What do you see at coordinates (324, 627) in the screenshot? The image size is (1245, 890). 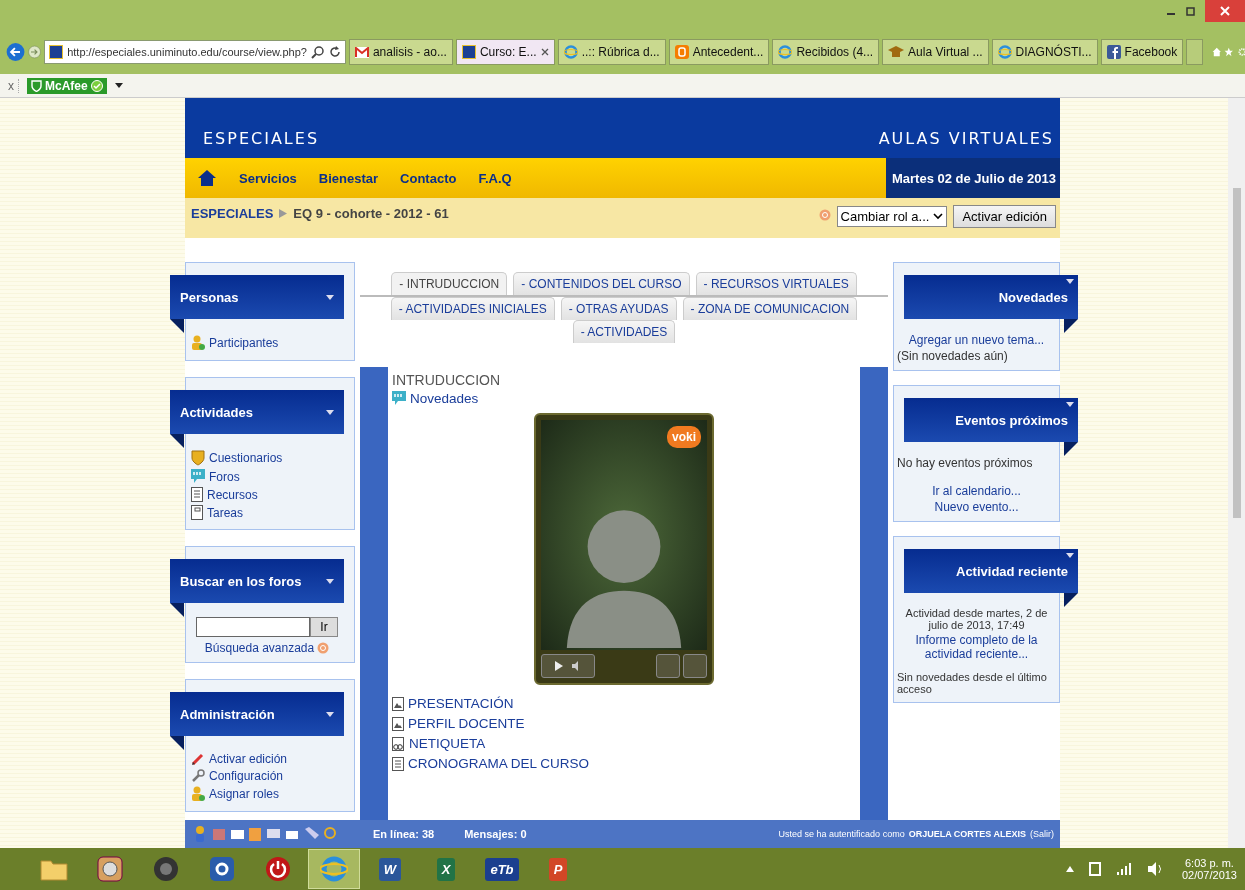 I see `search-button: Ir` at bounding box center [324, 627].